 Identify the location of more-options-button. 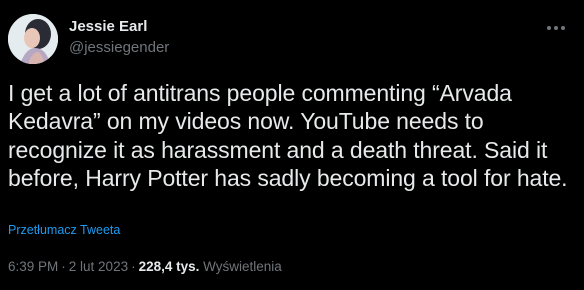
(556, 28).